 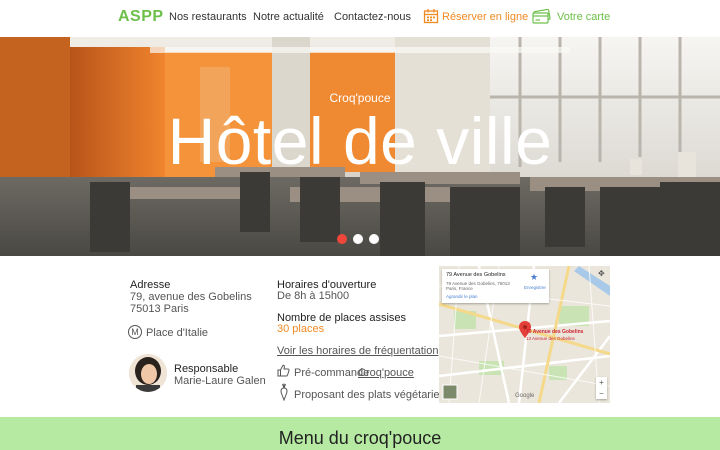 I want to click on carousel-dots, so click(x=358, y=239).